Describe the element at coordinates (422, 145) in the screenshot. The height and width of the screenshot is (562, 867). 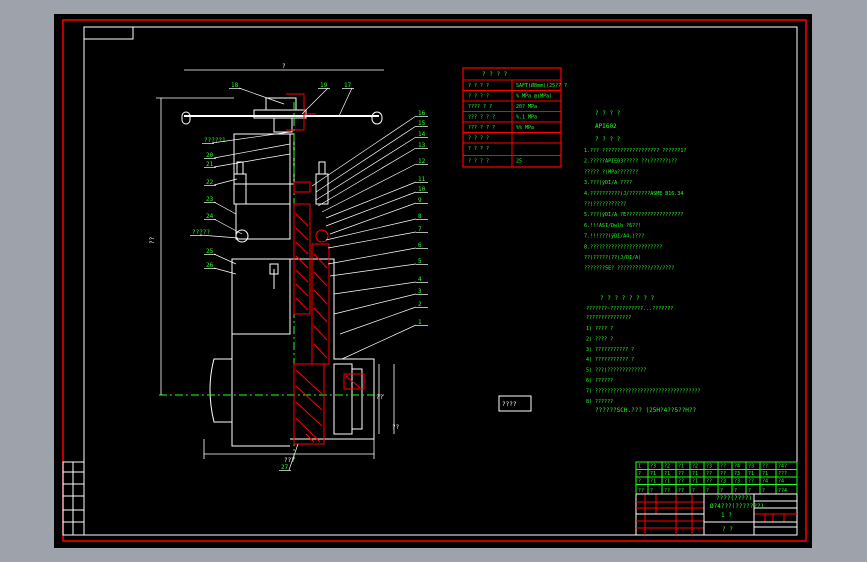
I see `part-label: 13` at that location.